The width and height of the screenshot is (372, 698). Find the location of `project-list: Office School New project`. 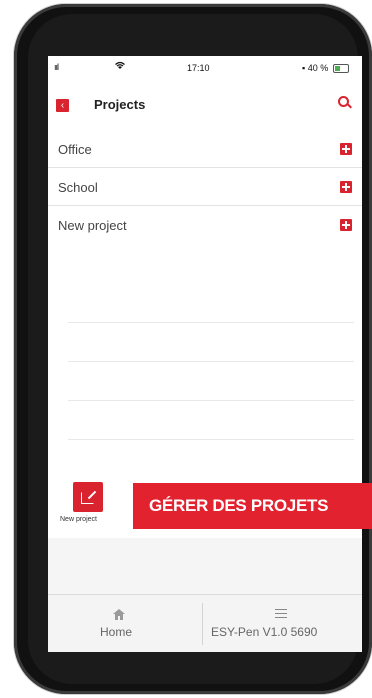

project-list: Office School New project is located at coordinates (205, 186).